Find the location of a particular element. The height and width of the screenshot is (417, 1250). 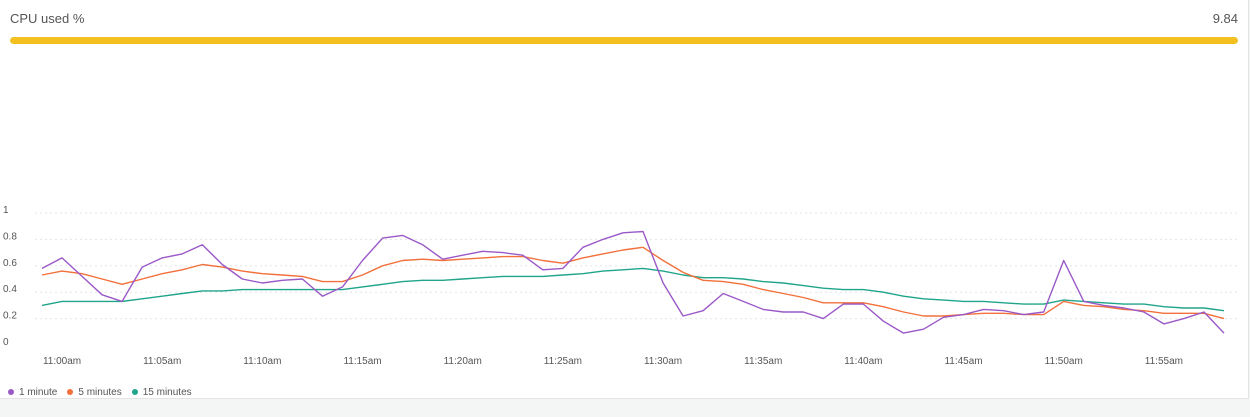

legend-item: 15 minutes is located at coordinates (161, 392).